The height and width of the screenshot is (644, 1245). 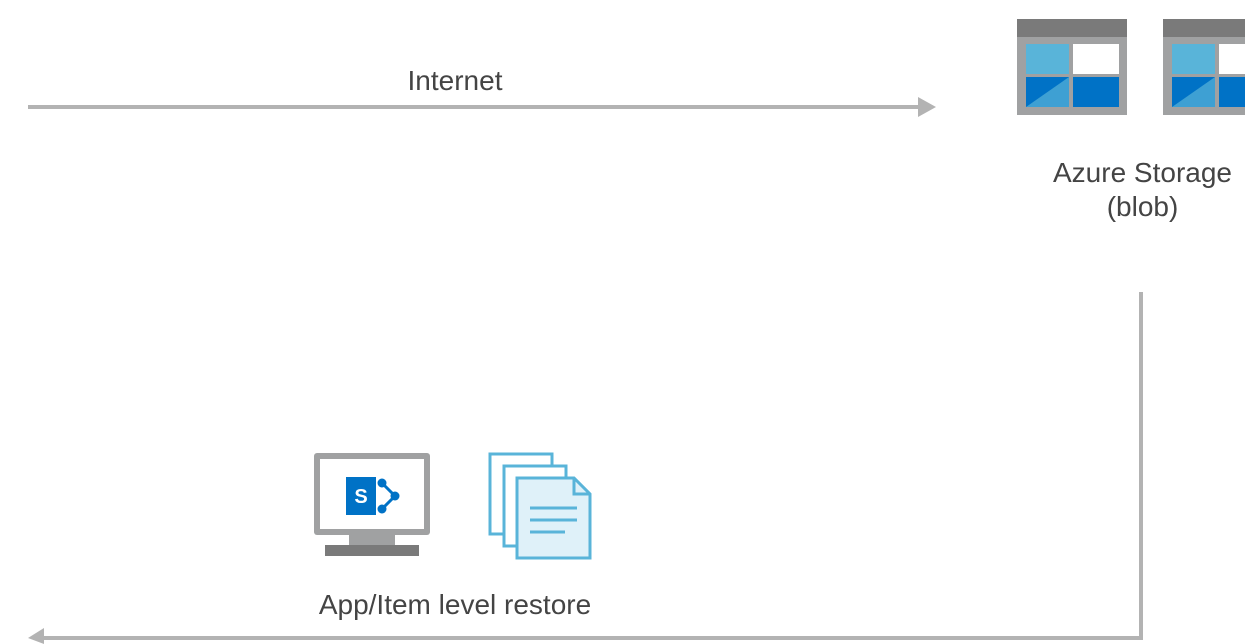 What do you see at coordinates (540, 506) in the screenshot?
I see `documents-icon` at bounding box center [540, 506].